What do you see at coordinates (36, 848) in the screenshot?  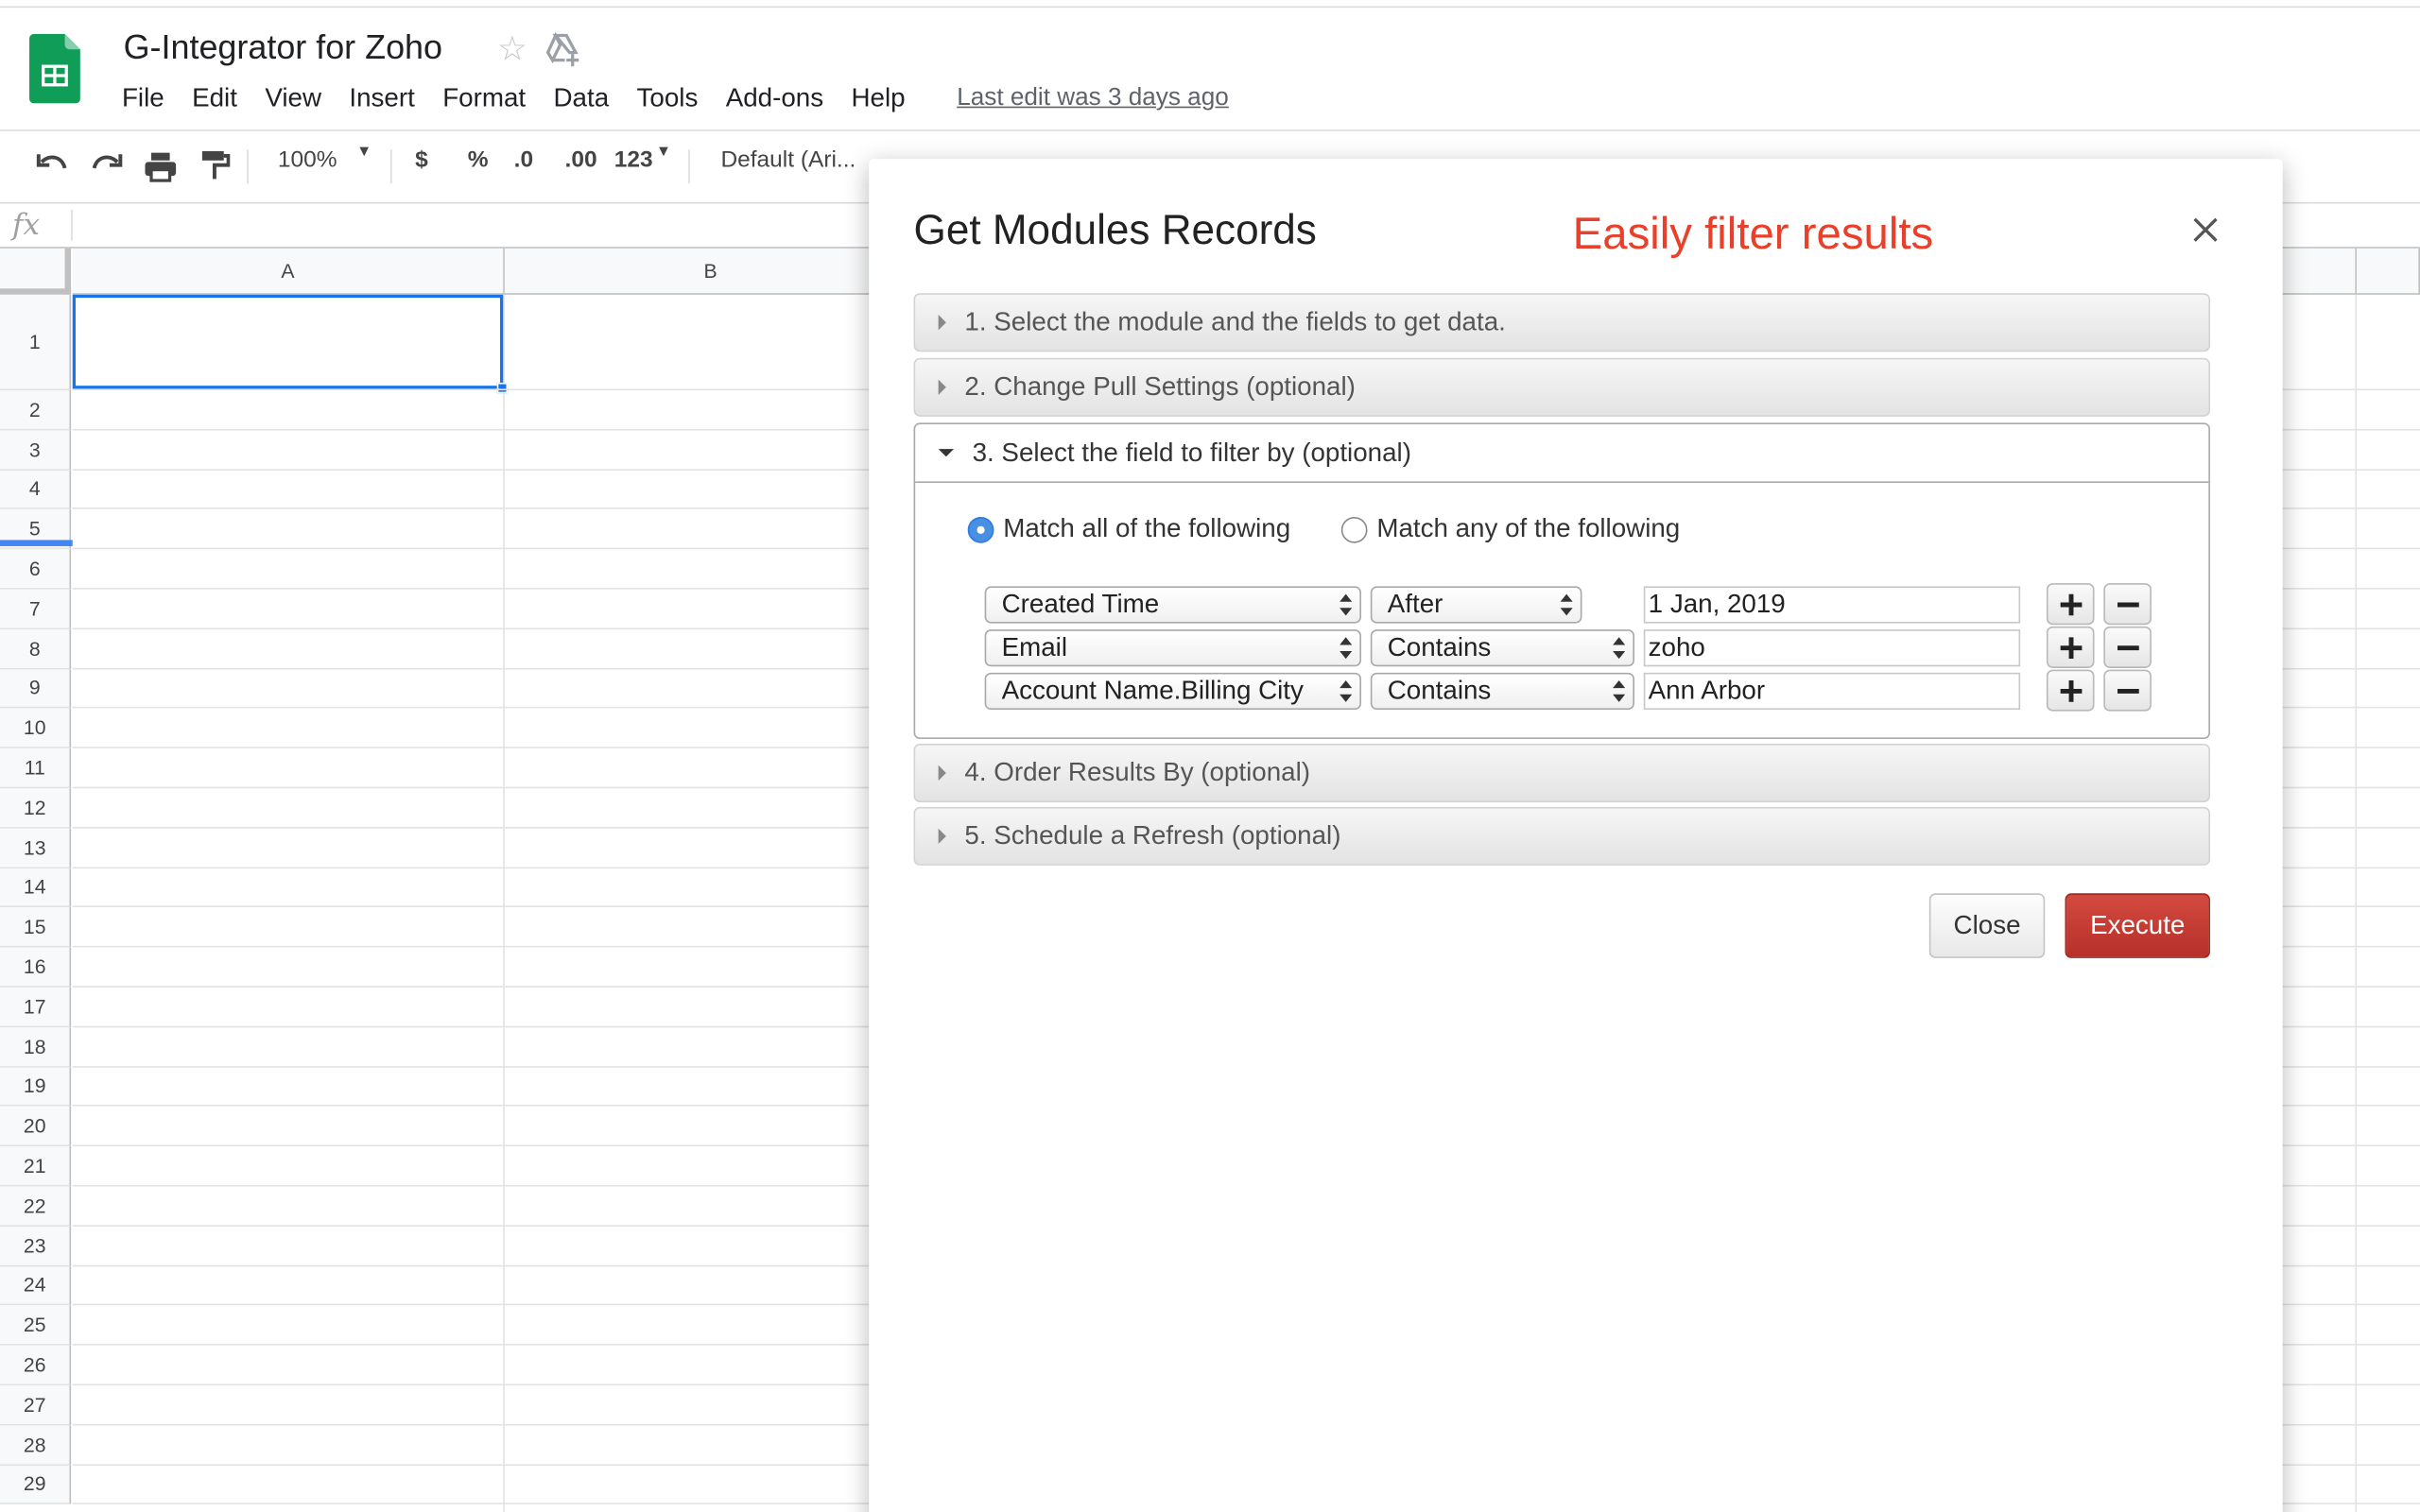 I see `row-header: 13` at bounding box center [36, 848].